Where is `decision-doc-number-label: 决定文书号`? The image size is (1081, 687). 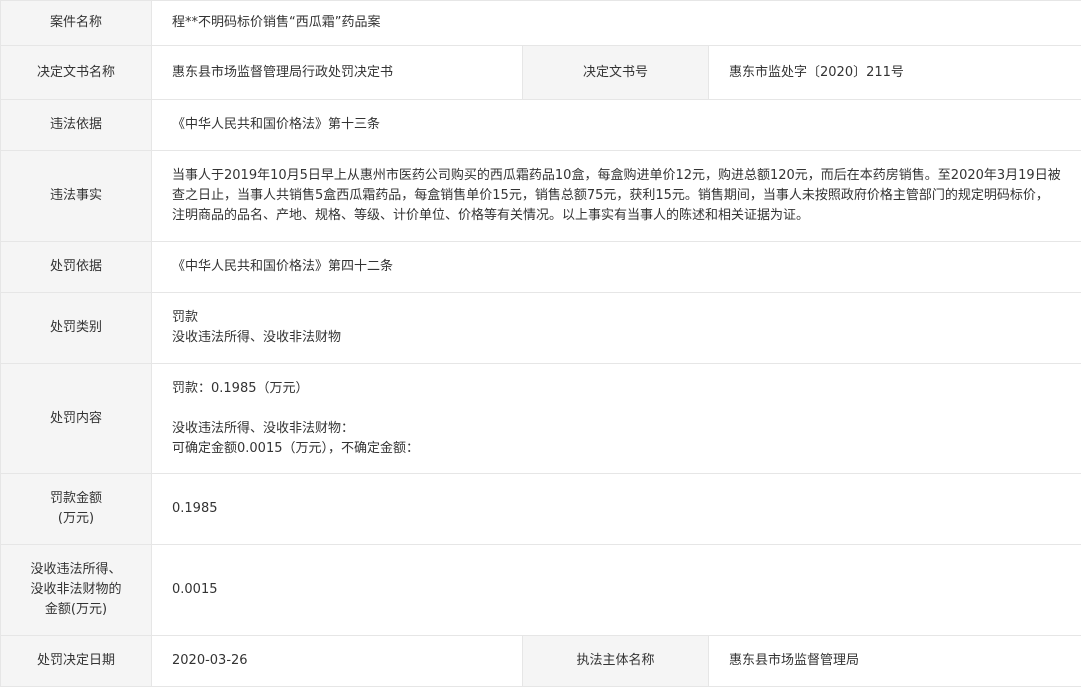
decision-doc-number-label: 决定文书号 is located at coordinates (616, 73).